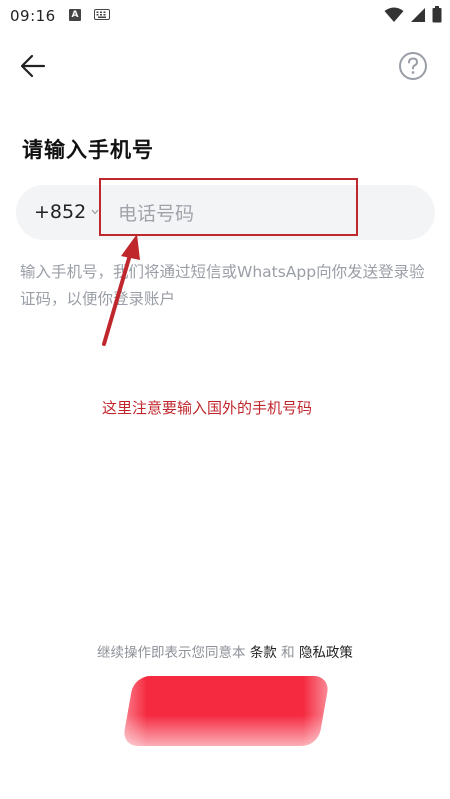  I want to click on back-button, so click(33, 66).